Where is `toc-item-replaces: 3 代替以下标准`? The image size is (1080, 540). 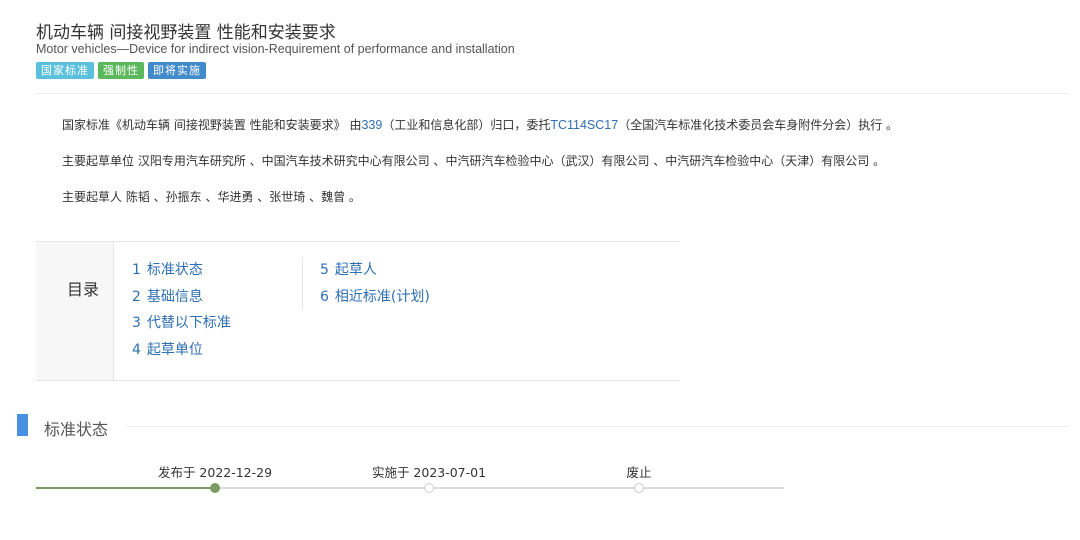
toc-item-replaces: 3 代替以下标准 is located at coordinates (181, 326).